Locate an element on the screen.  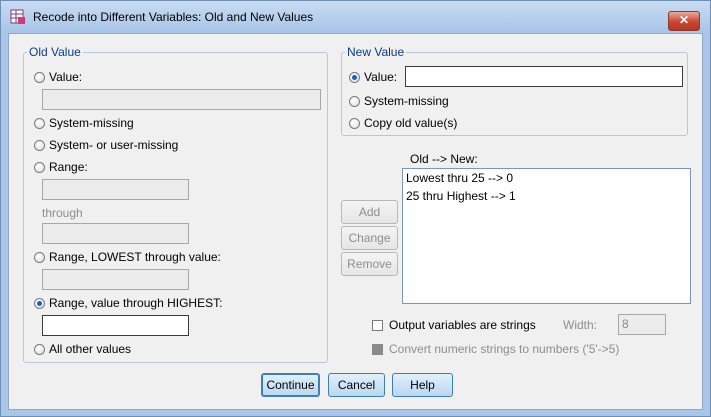
range-to-input is located at coordinates (115, 233).